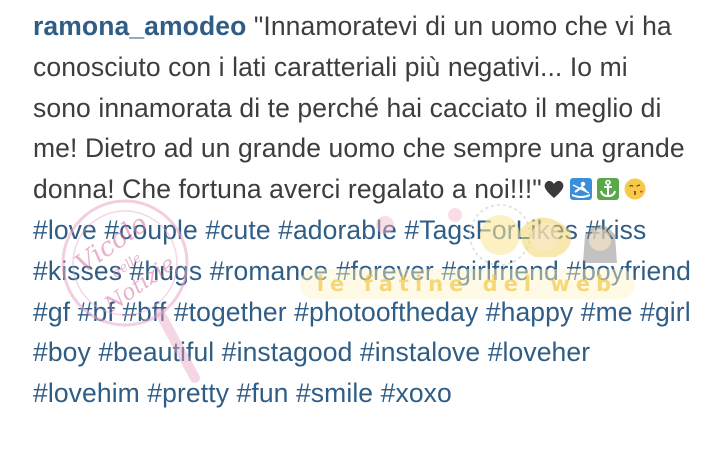  I want to click on anchor-icon, so click(608, 186).